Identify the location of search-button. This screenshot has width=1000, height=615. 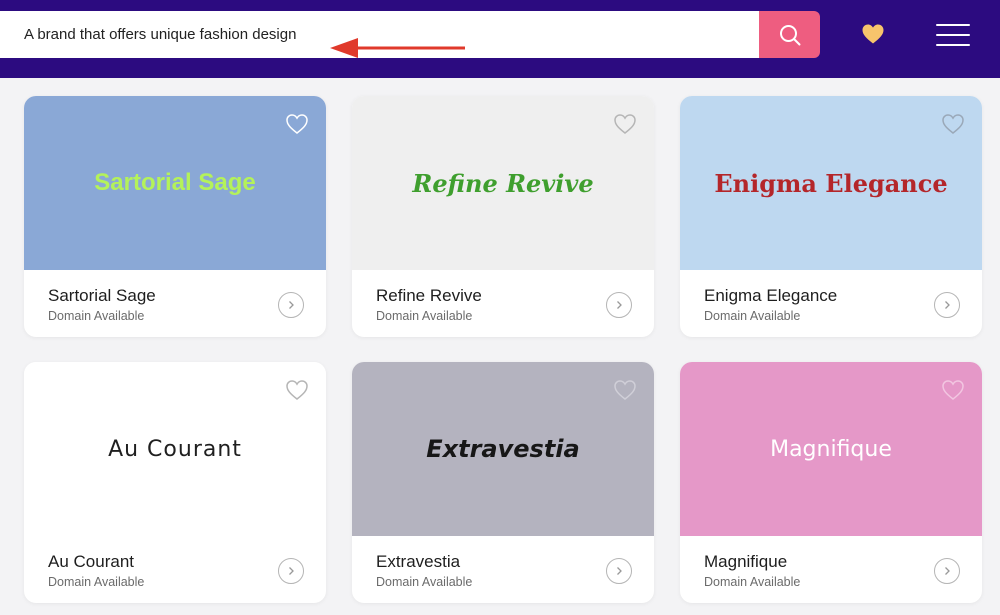
(789, 34).